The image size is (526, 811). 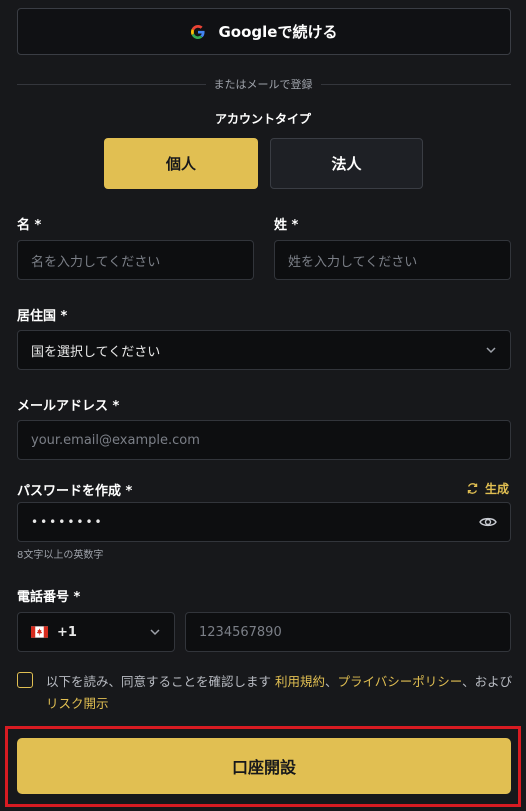 What do you see at coordinates (77, 703) in the screenshot?
I see `risk-disclosure-link: リスク開示` at bounding box center [77, 703].